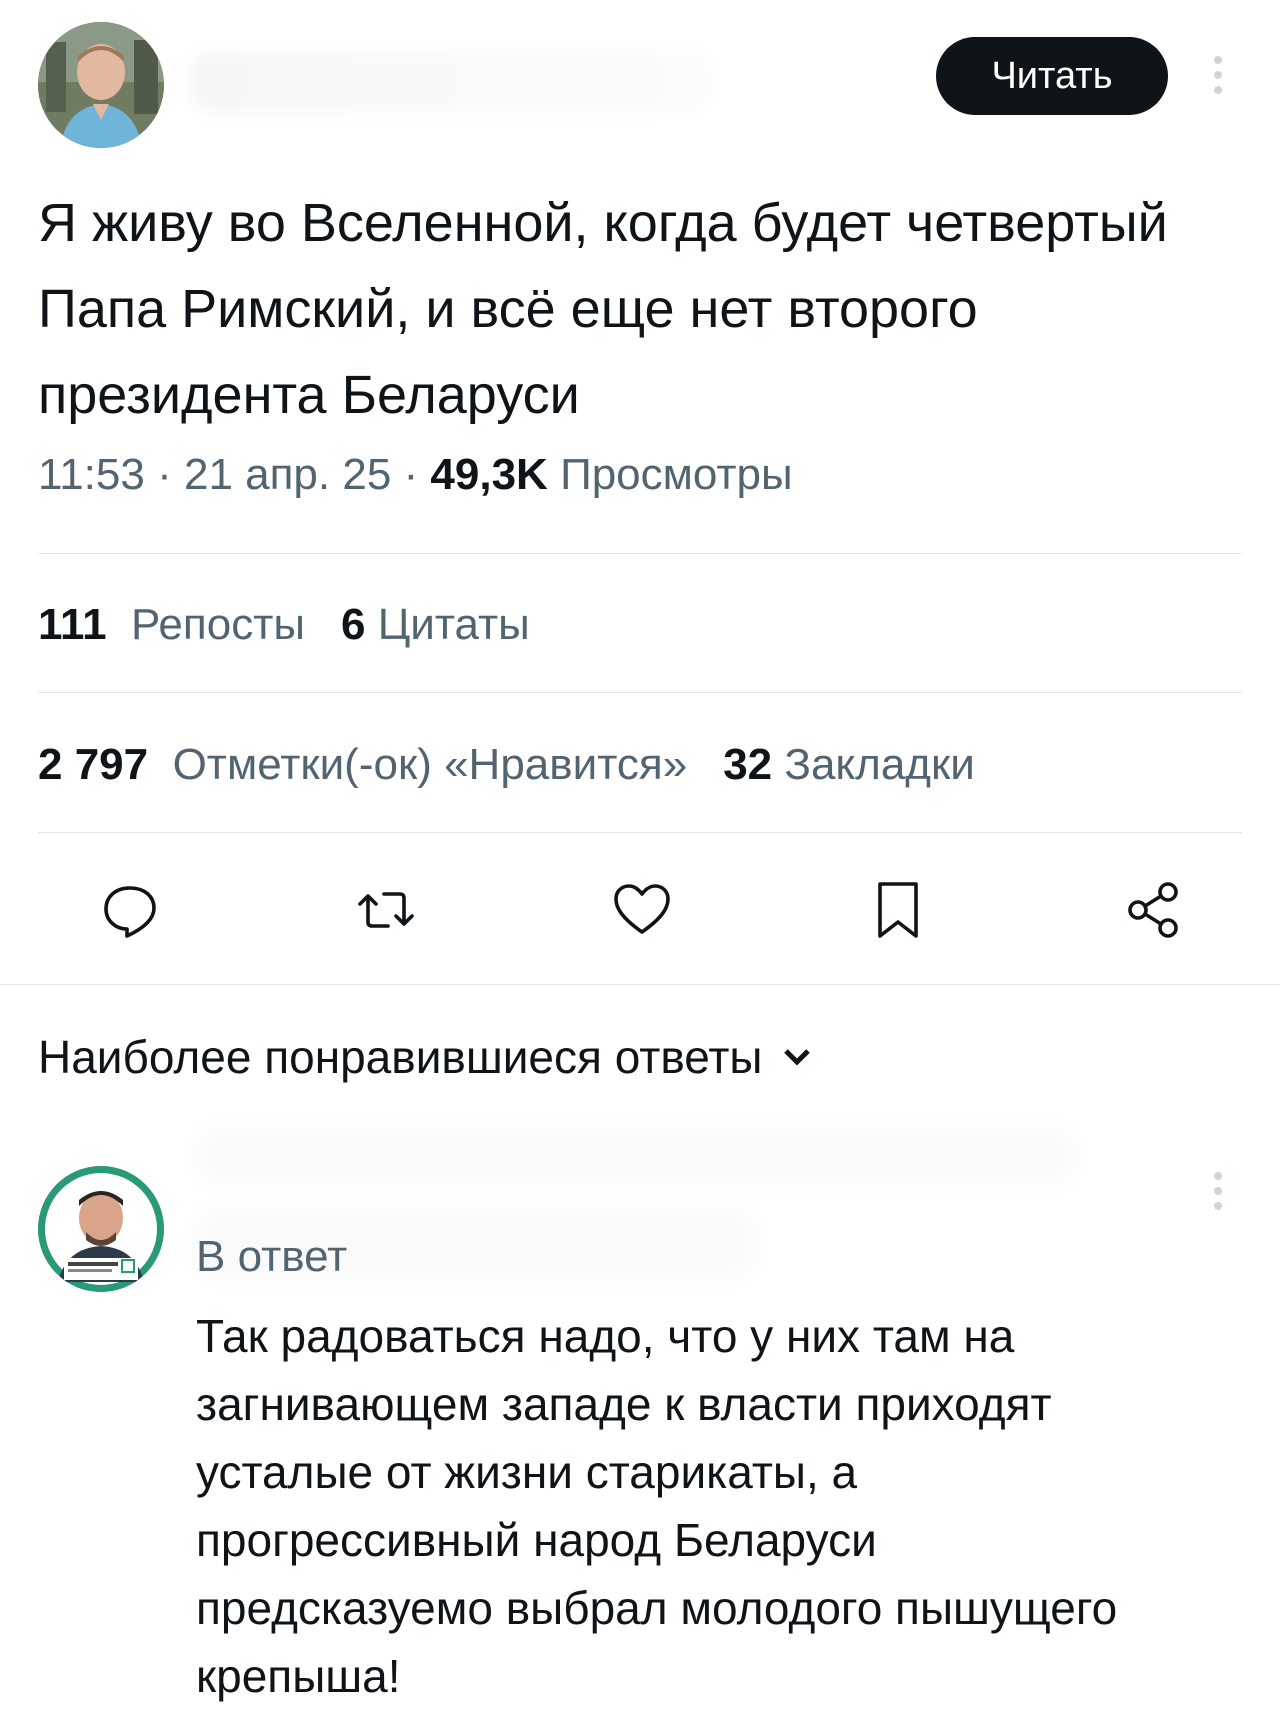 This screenshot has width=1280, height=1710. Describe the element at coordinates (287, 474) in the screenshot. I see `tweet-date: 21 апр. 25` at that location.